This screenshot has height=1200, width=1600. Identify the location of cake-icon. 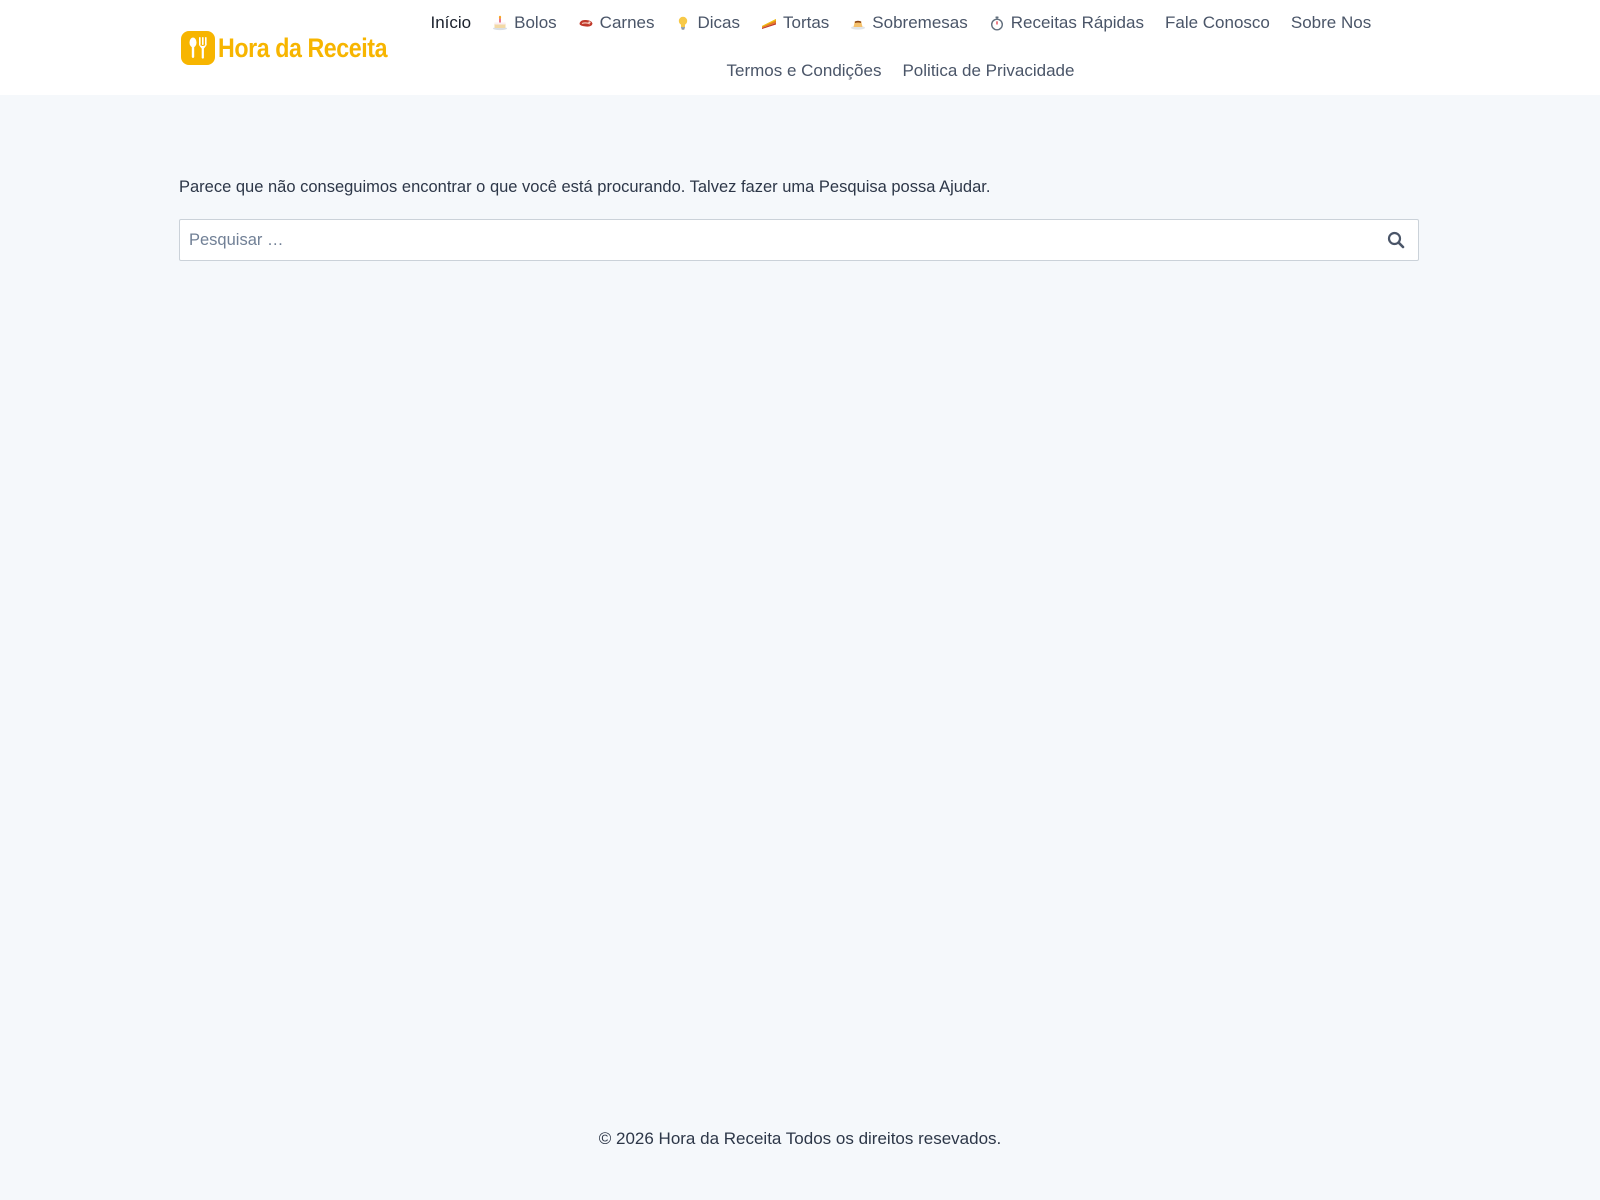
(500, 23).